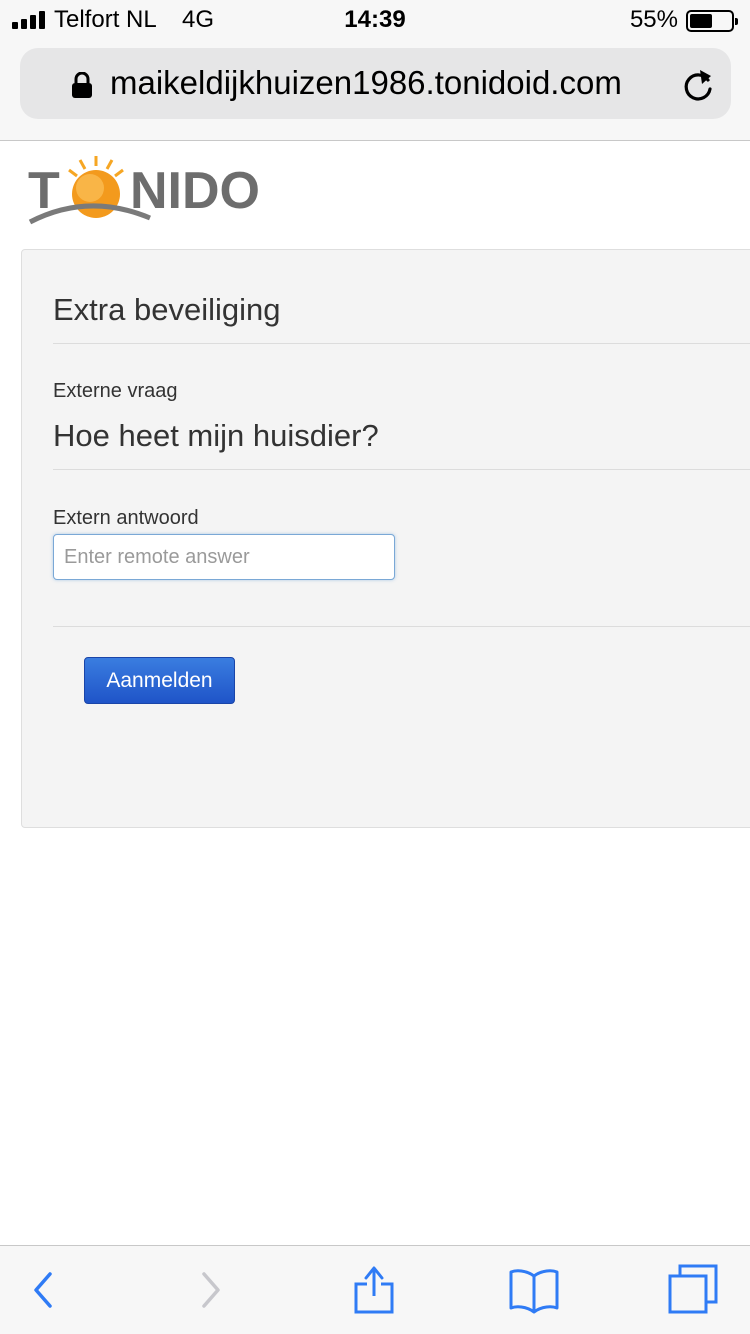 This screenshot has width=750, height=1334. What do you see at coordinates (366, 83) in the screenshot?
I see `url-text: maikeldijkhuizen1986.tonidoid.com` at bounding box center [366, 83].